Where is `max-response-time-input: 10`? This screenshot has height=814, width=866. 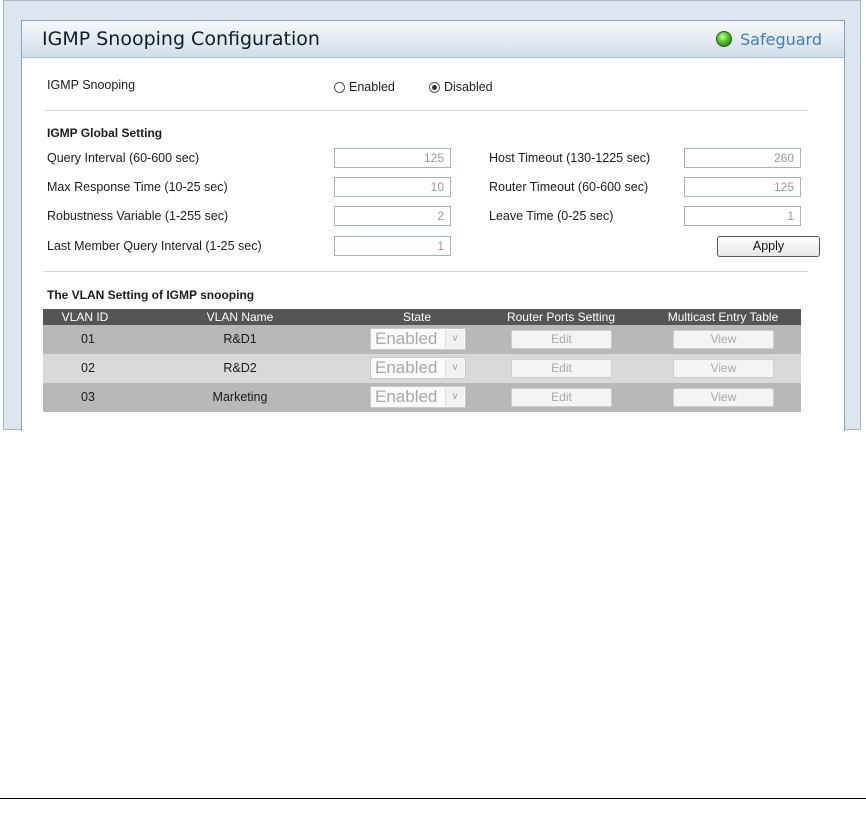
max-response-time-input: 10 is located at coordinates (392, 187).